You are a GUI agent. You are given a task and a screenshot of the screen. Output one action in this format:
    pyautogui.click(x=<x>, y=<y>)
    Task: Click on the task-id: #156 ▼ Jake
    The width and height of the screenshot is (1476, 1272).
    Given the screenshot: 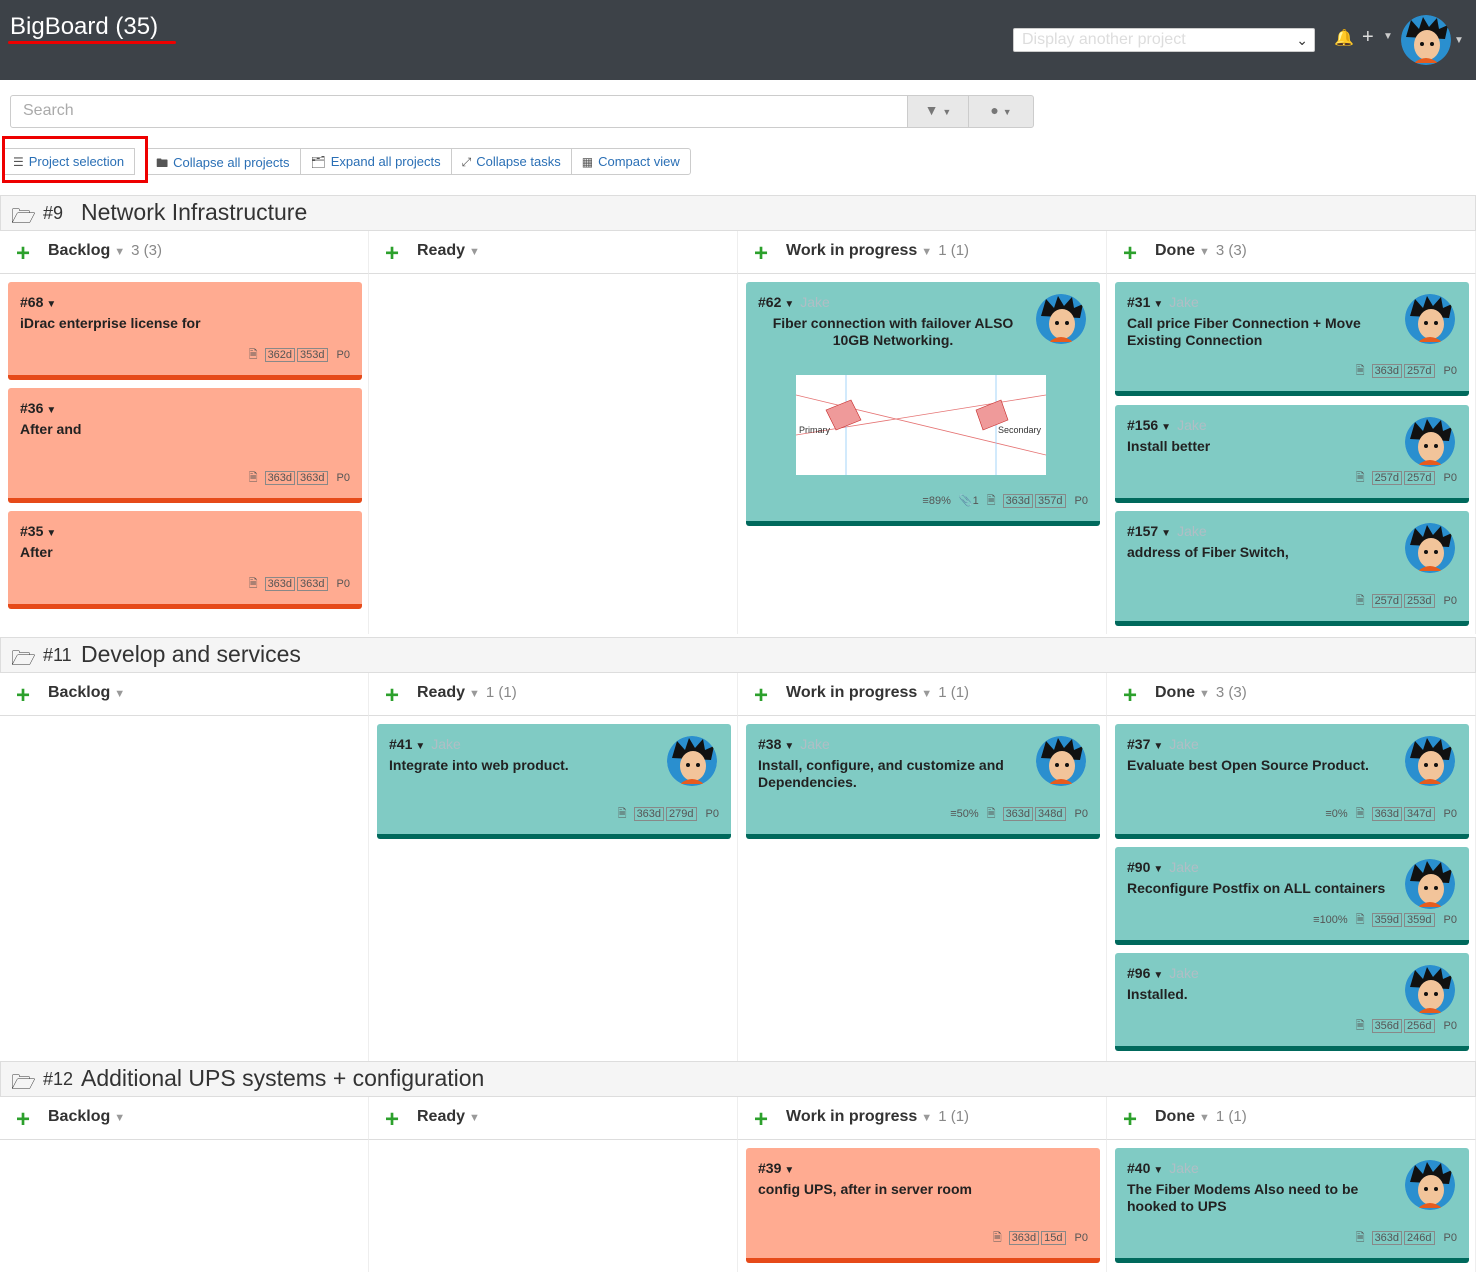 What is the action you would take?
    pyautogui.click(x=1167, y=425)
    